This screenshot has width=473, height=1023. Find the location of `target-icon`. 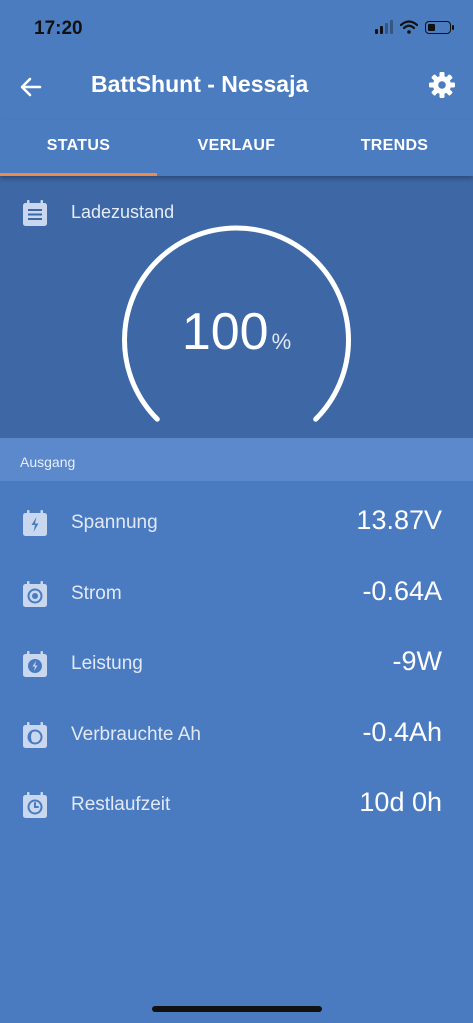

target-icon is located at coordinates (35, 593).